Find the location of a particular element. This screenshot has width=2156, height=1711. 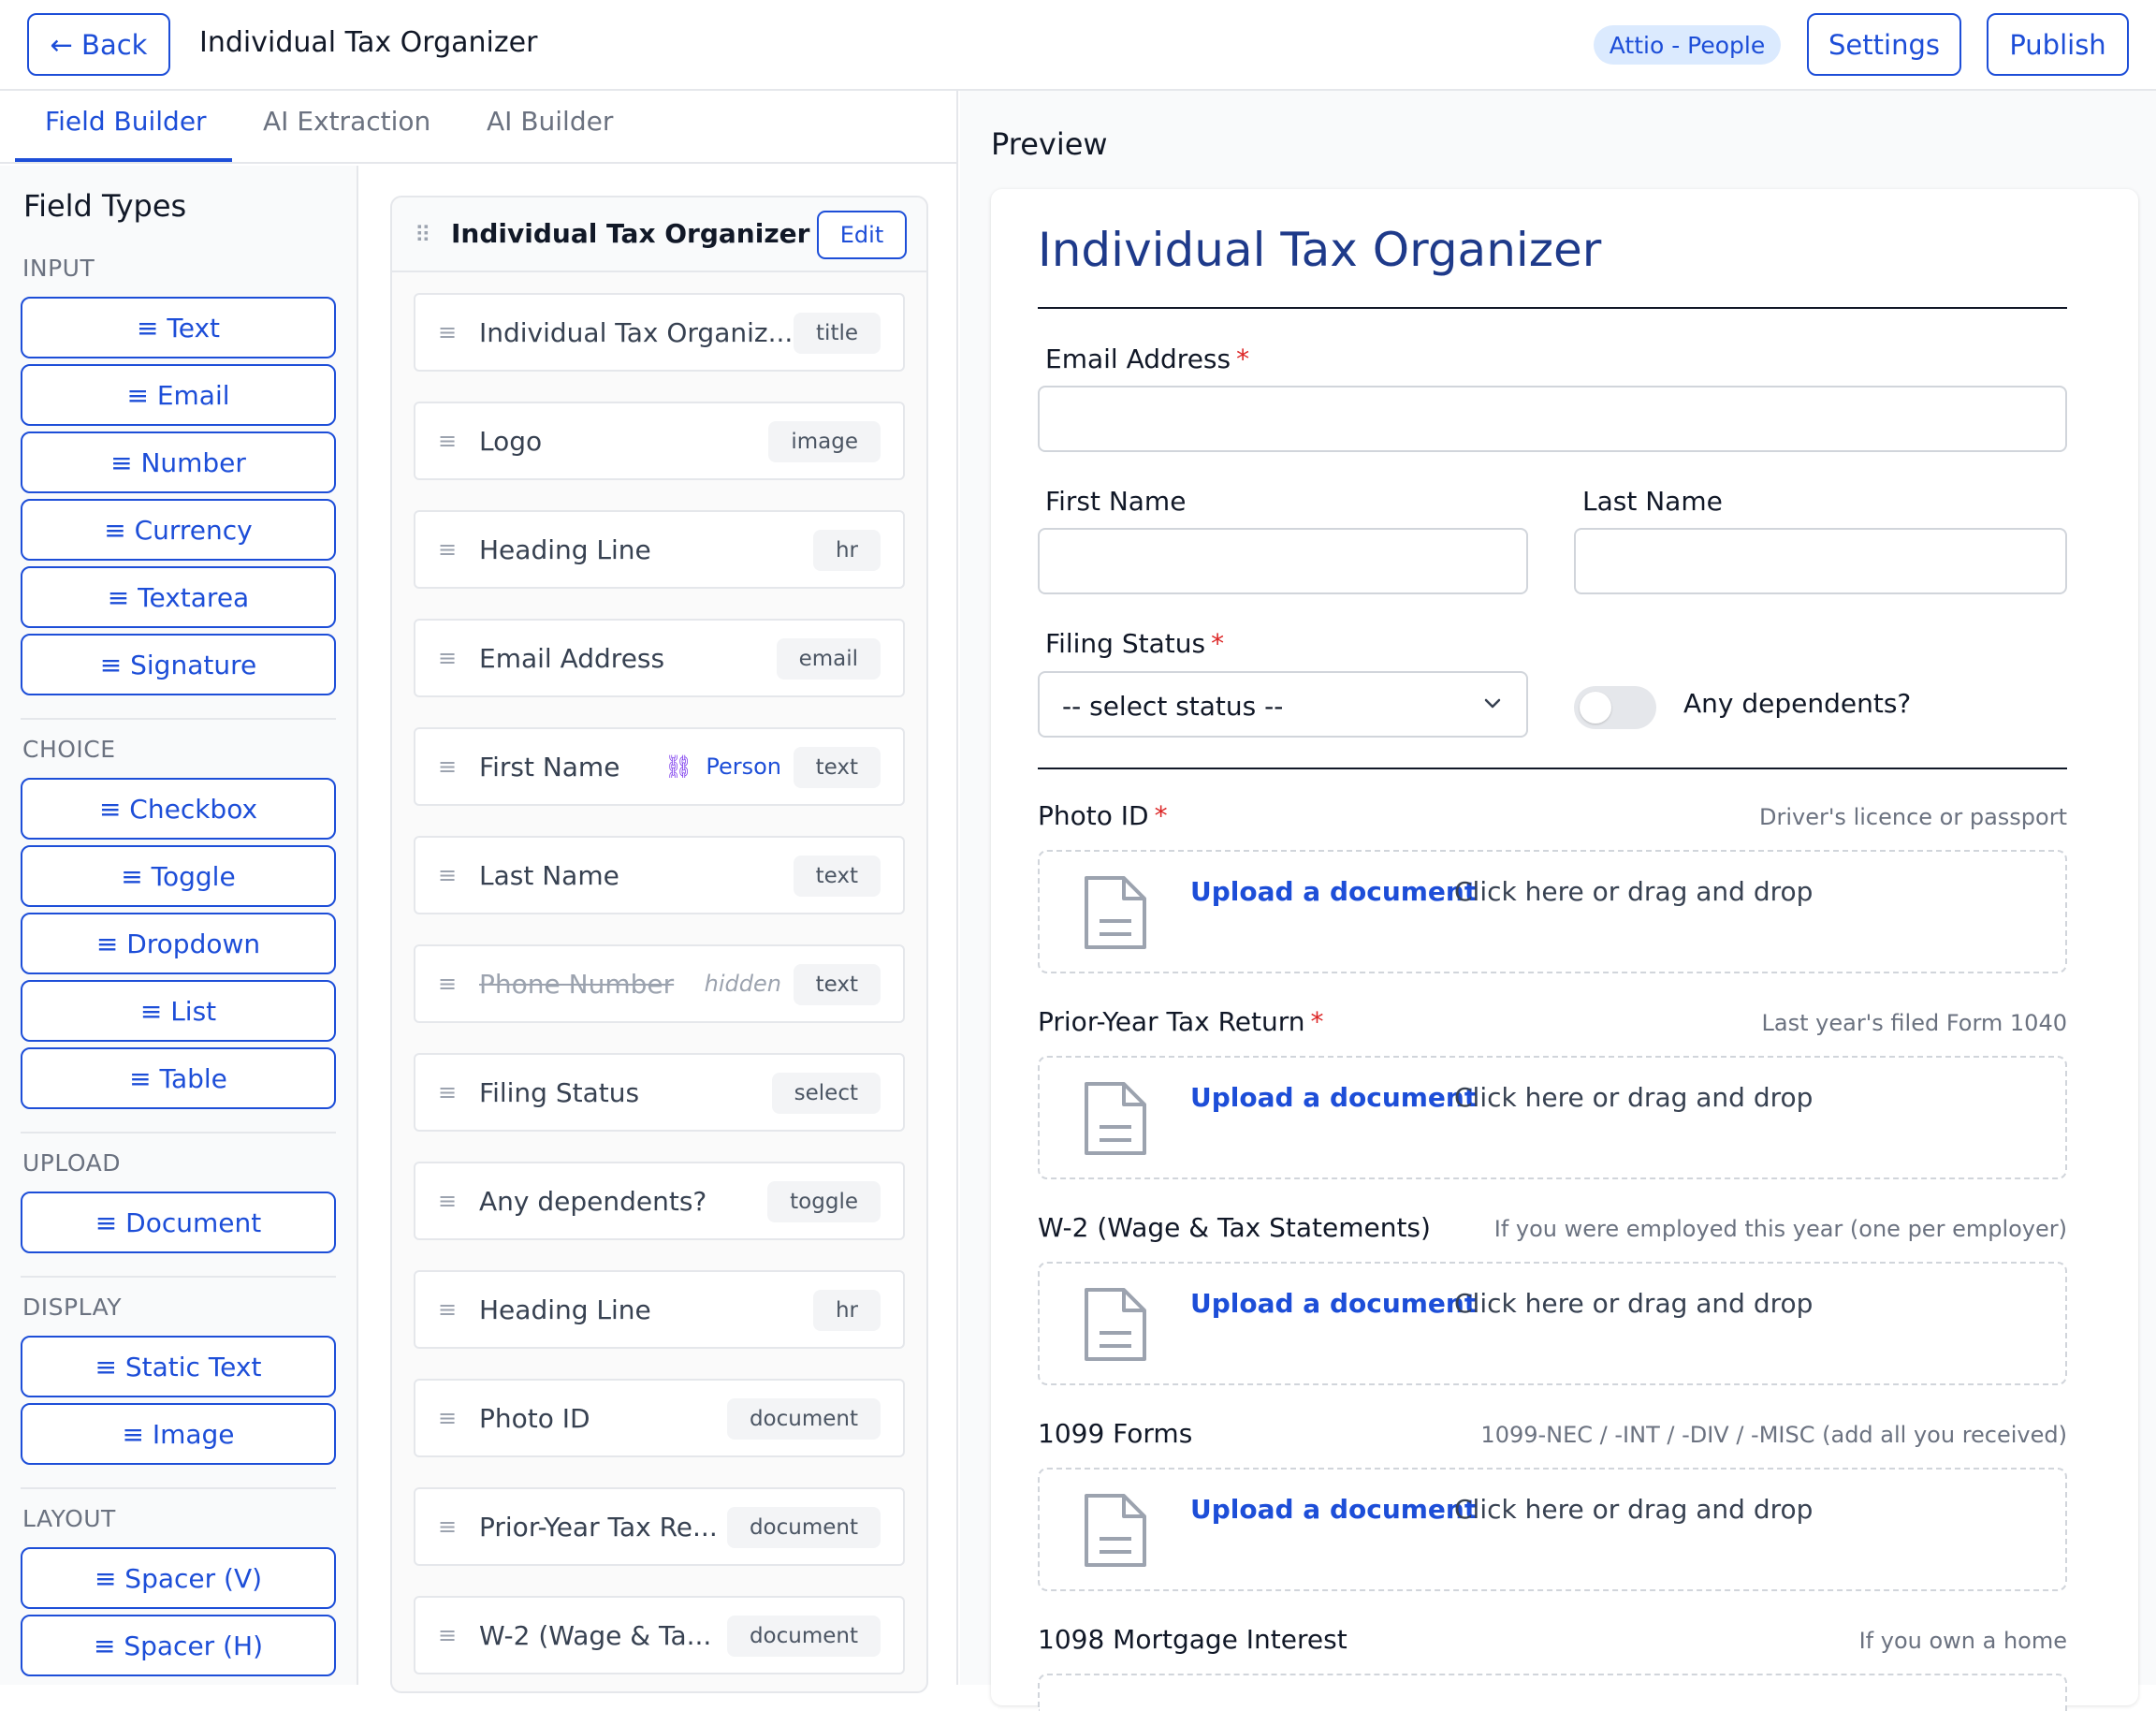

palette-currency-button: ≡ Currency is located at coordinates (178, 530).